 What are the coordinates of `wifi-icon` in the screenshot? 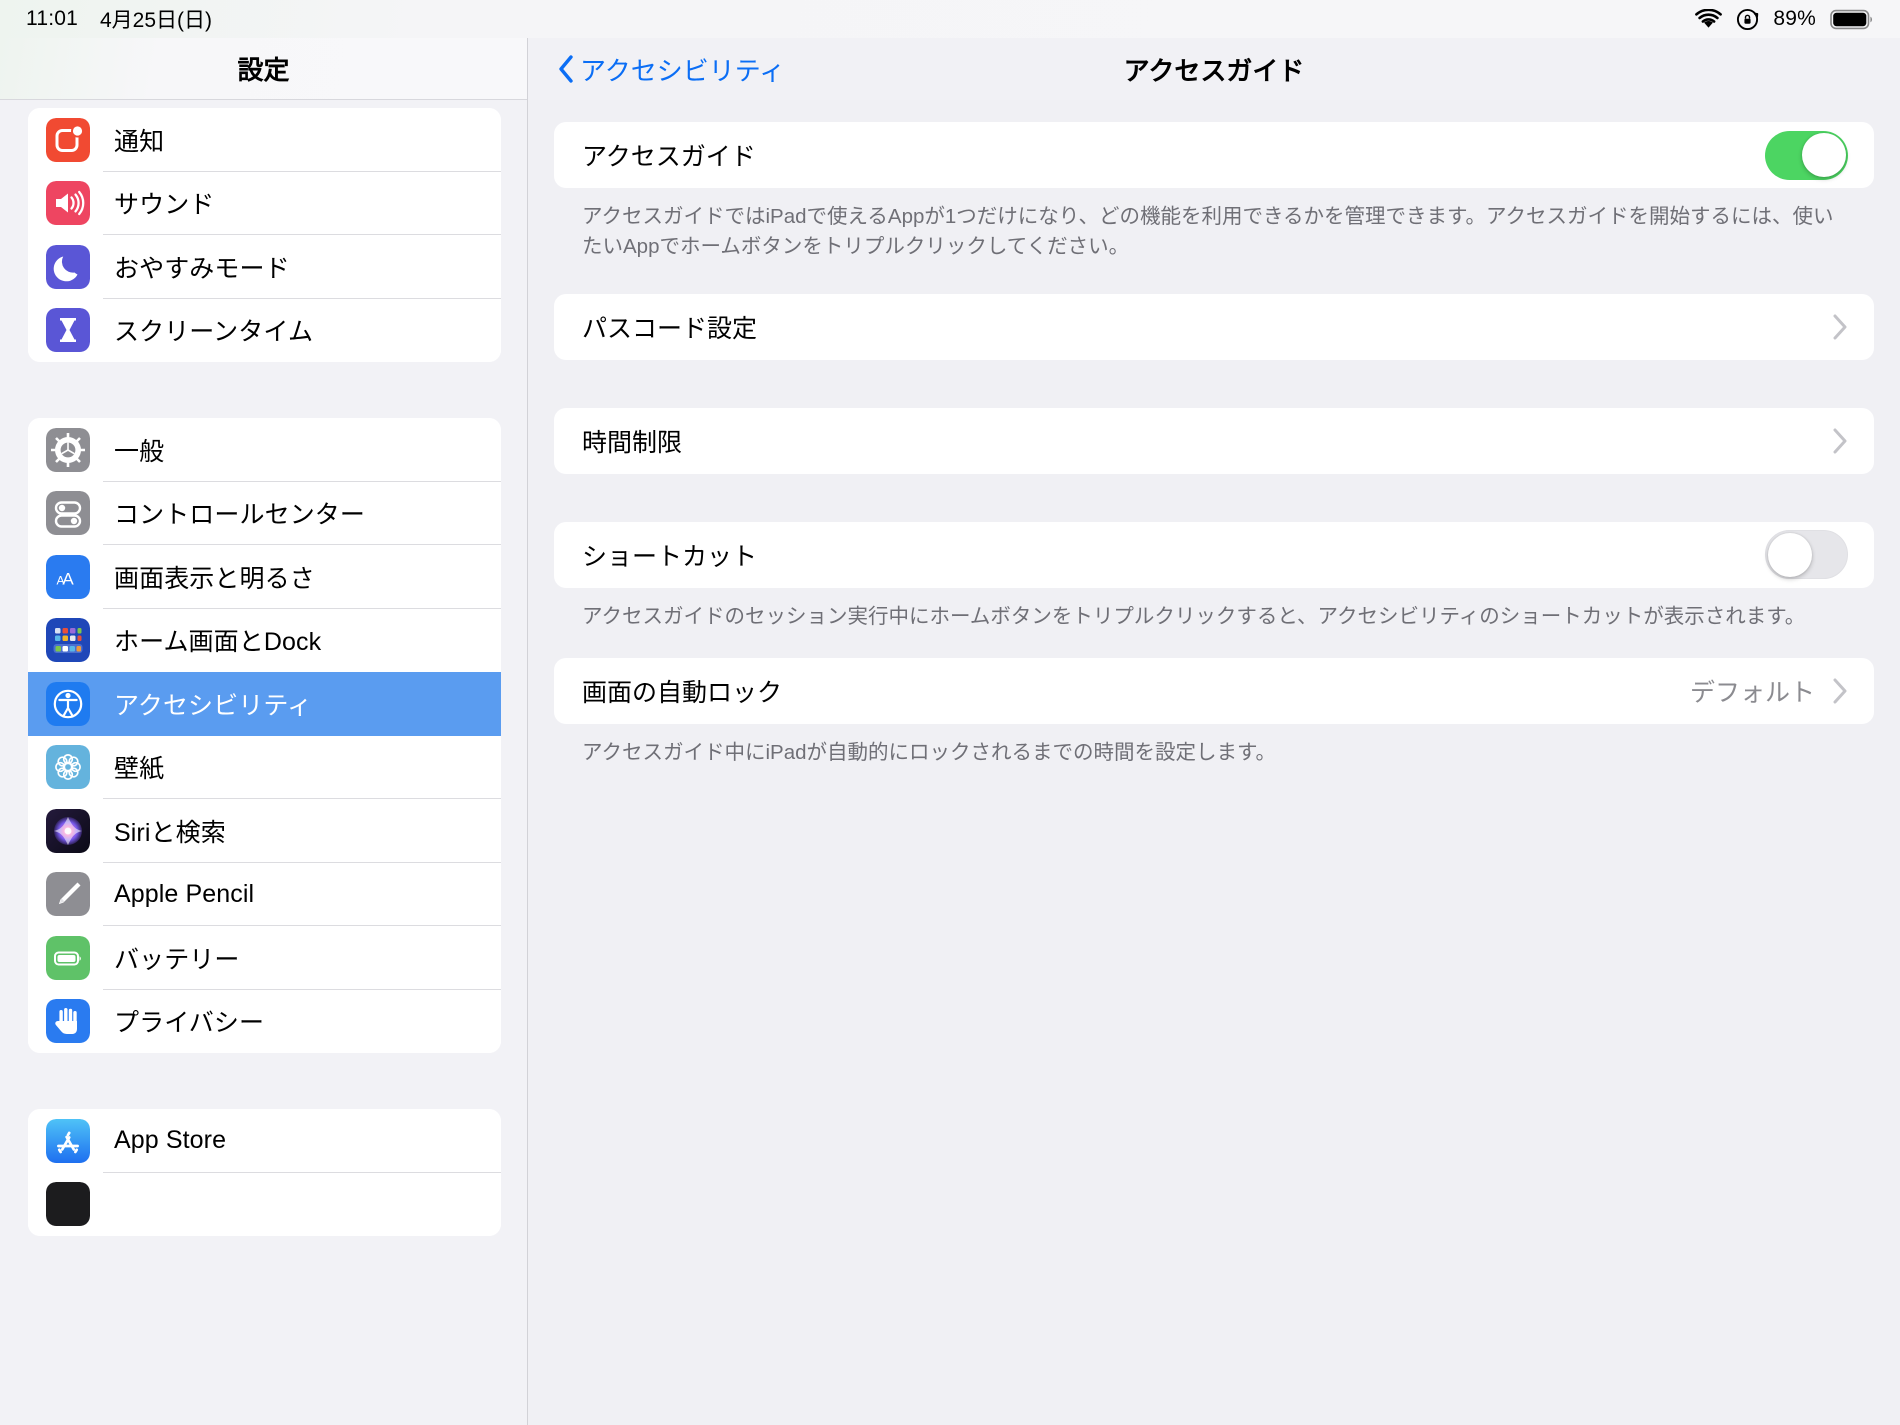 It's located at (1709, 19).